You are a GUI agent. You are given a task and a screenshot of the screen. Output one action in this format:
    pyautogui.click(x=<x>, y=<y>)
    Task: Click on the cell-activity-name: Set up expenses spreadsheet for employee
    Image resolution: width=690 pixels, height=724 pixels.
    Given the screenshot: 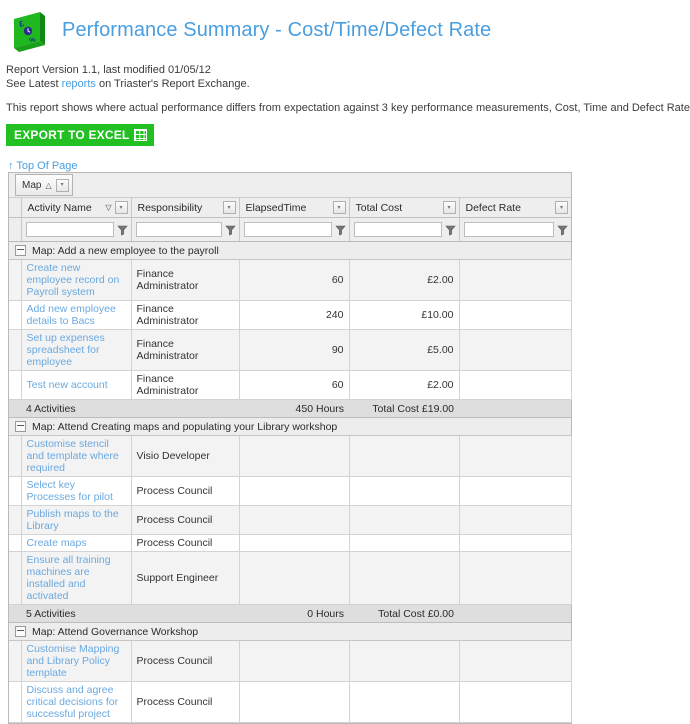 What is the action you would take?
    pyautogui.click(x=76, y=350)
    